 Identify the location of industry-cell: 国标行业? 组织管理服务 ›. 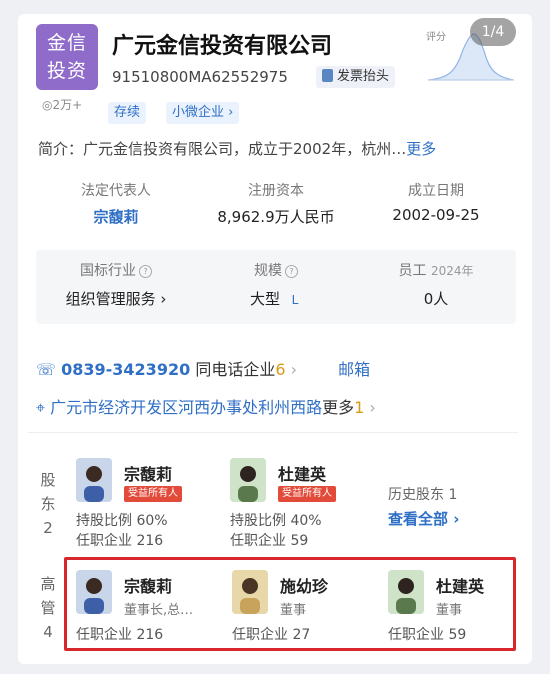
(116, 279).